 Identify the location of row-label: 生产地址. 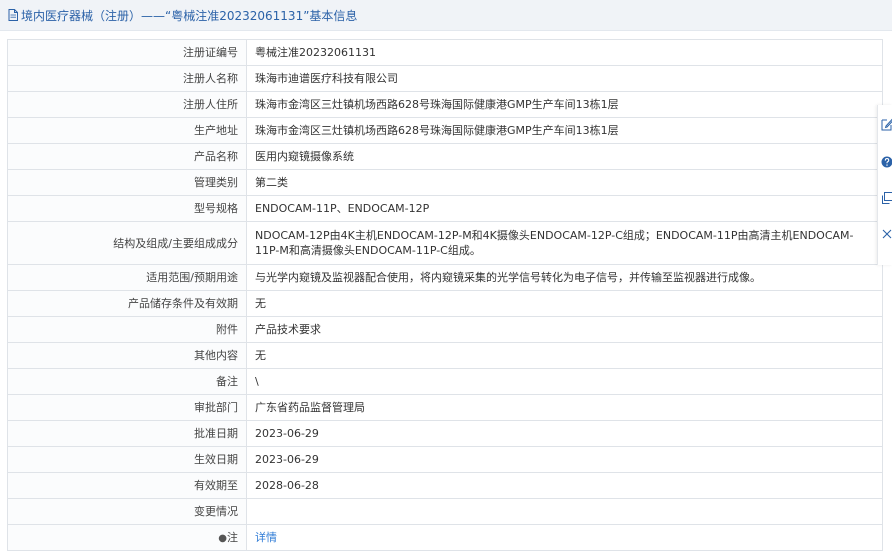
(127, 131).